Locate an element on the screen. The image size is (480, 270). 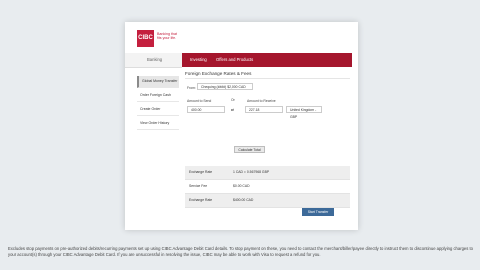
currency-select: United Kingdom - GBP is located at coordinates (304, 112).